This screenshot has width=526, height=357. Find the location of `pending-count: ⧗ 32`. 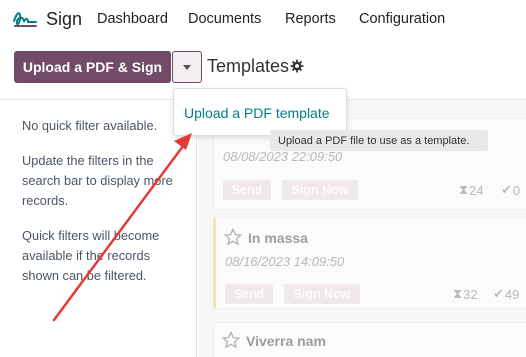

pending-count: ⧗ 32 is located at coordinates (465, 294).